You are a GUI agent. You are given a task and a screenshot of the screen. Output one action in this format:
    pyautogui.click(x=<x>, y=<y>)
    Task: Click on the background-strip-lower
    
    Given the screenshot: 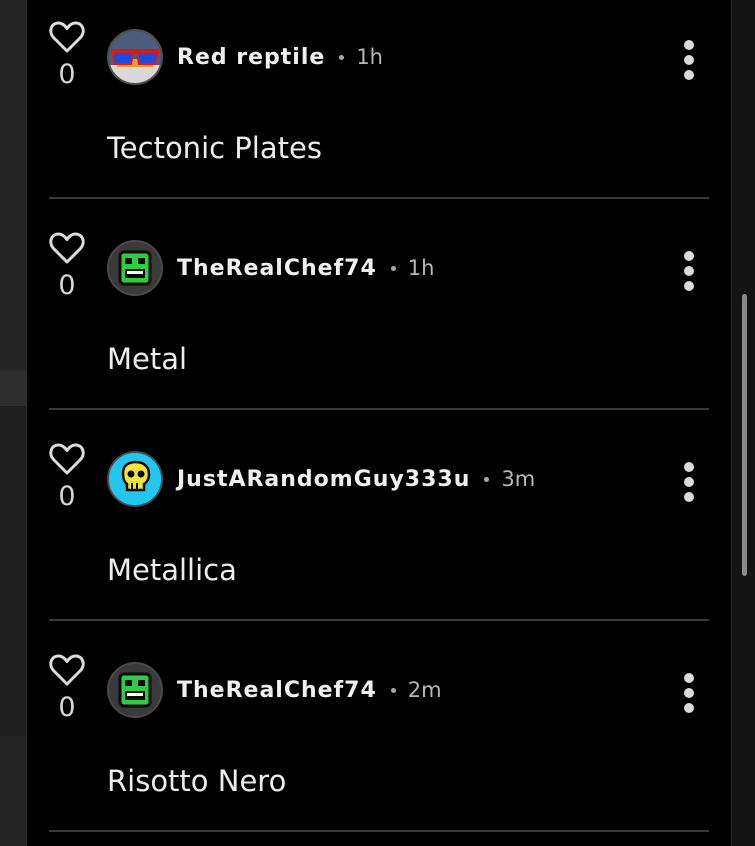 What is the action you would take?
    pyautogui.click(x=14, y=571)
    